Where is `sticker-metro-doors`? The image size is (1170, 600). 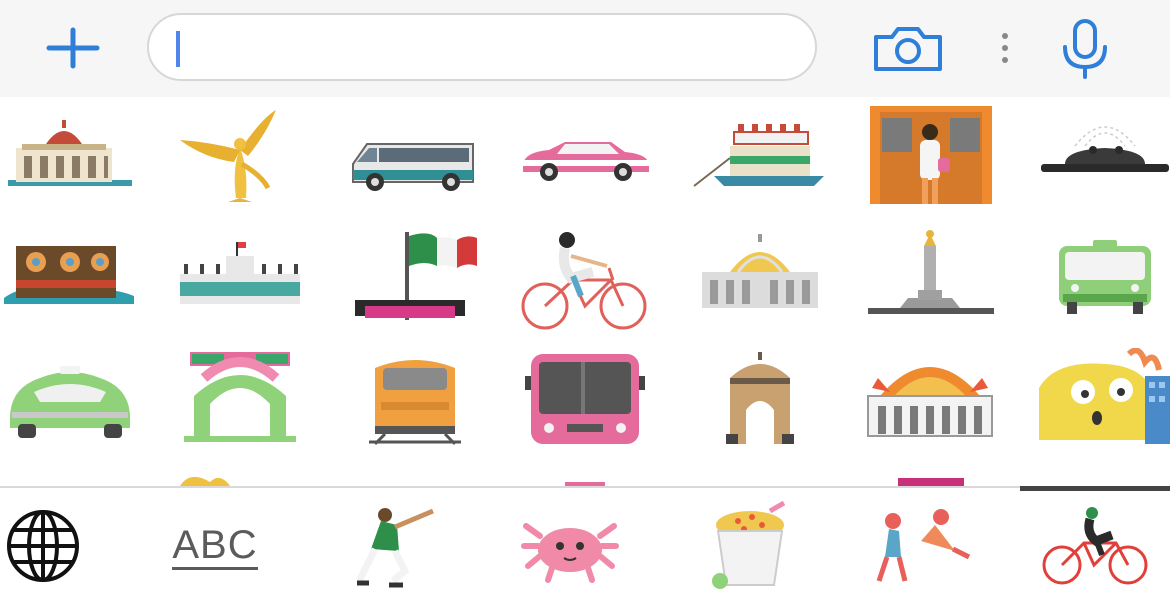
sticker-metro-doors is located at coordinates (930, 157).